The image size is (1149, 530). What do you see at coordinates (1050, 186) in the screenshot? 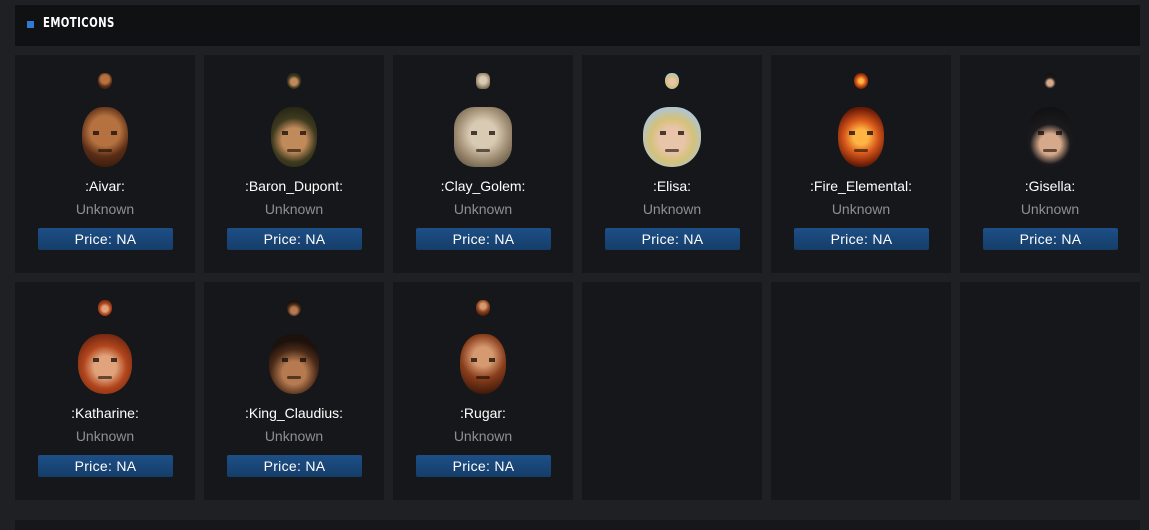
I see `emoticon-name: :Gisella:` at bounding box center [1050, 186].